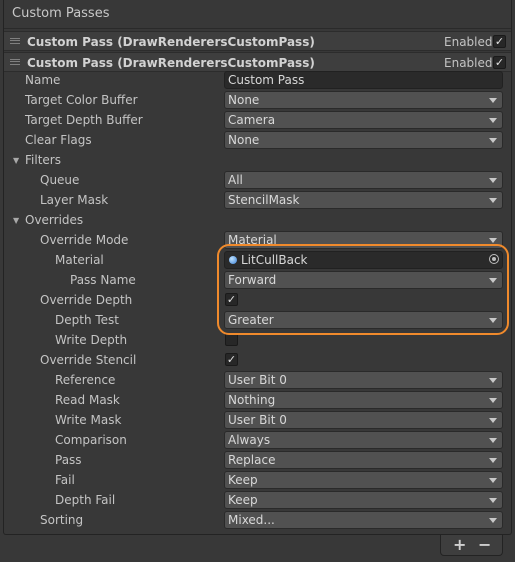 The image size is (515, 562). I want to click on overrides-foldout-icon: ▼, so click(16, 220).